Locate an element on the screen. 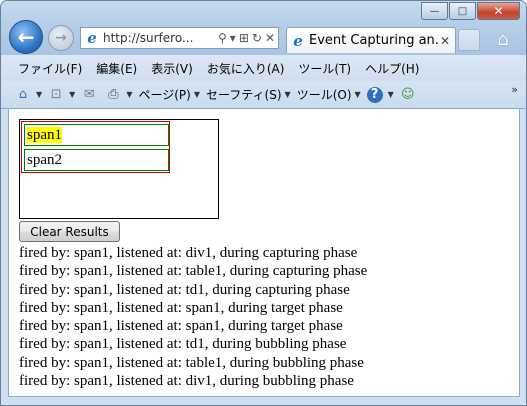 Image resolution: width=527 pixels, height=406 pixels. maximize-button: □ is located at coordinates (462, 11).